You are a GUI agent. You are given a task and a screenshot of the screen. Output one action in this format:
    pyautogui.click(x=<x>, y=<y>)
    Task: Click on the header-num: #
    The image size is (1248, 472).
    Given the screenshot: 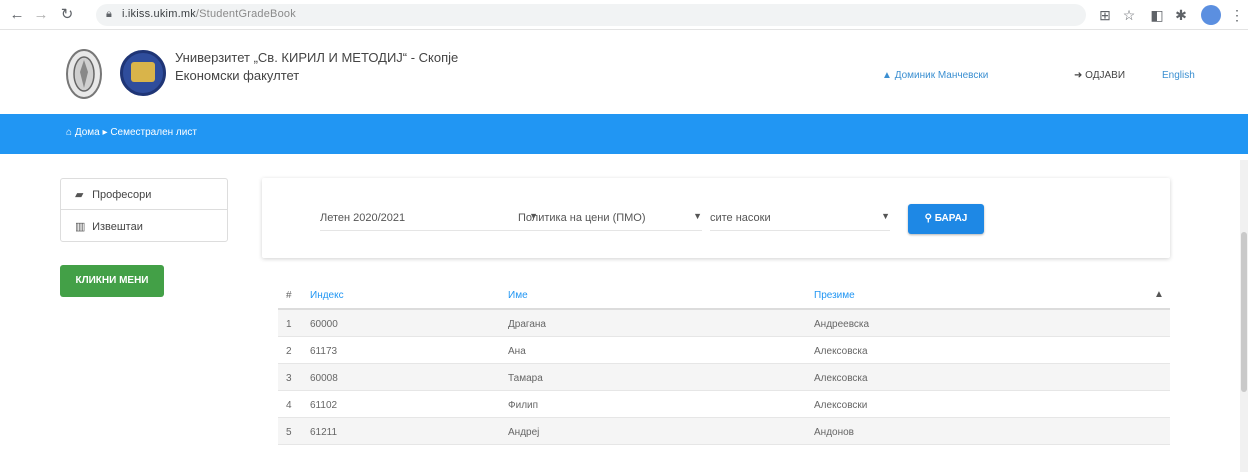 What is the action you would take?
    pyautogui.click(x=289, y=295)
    